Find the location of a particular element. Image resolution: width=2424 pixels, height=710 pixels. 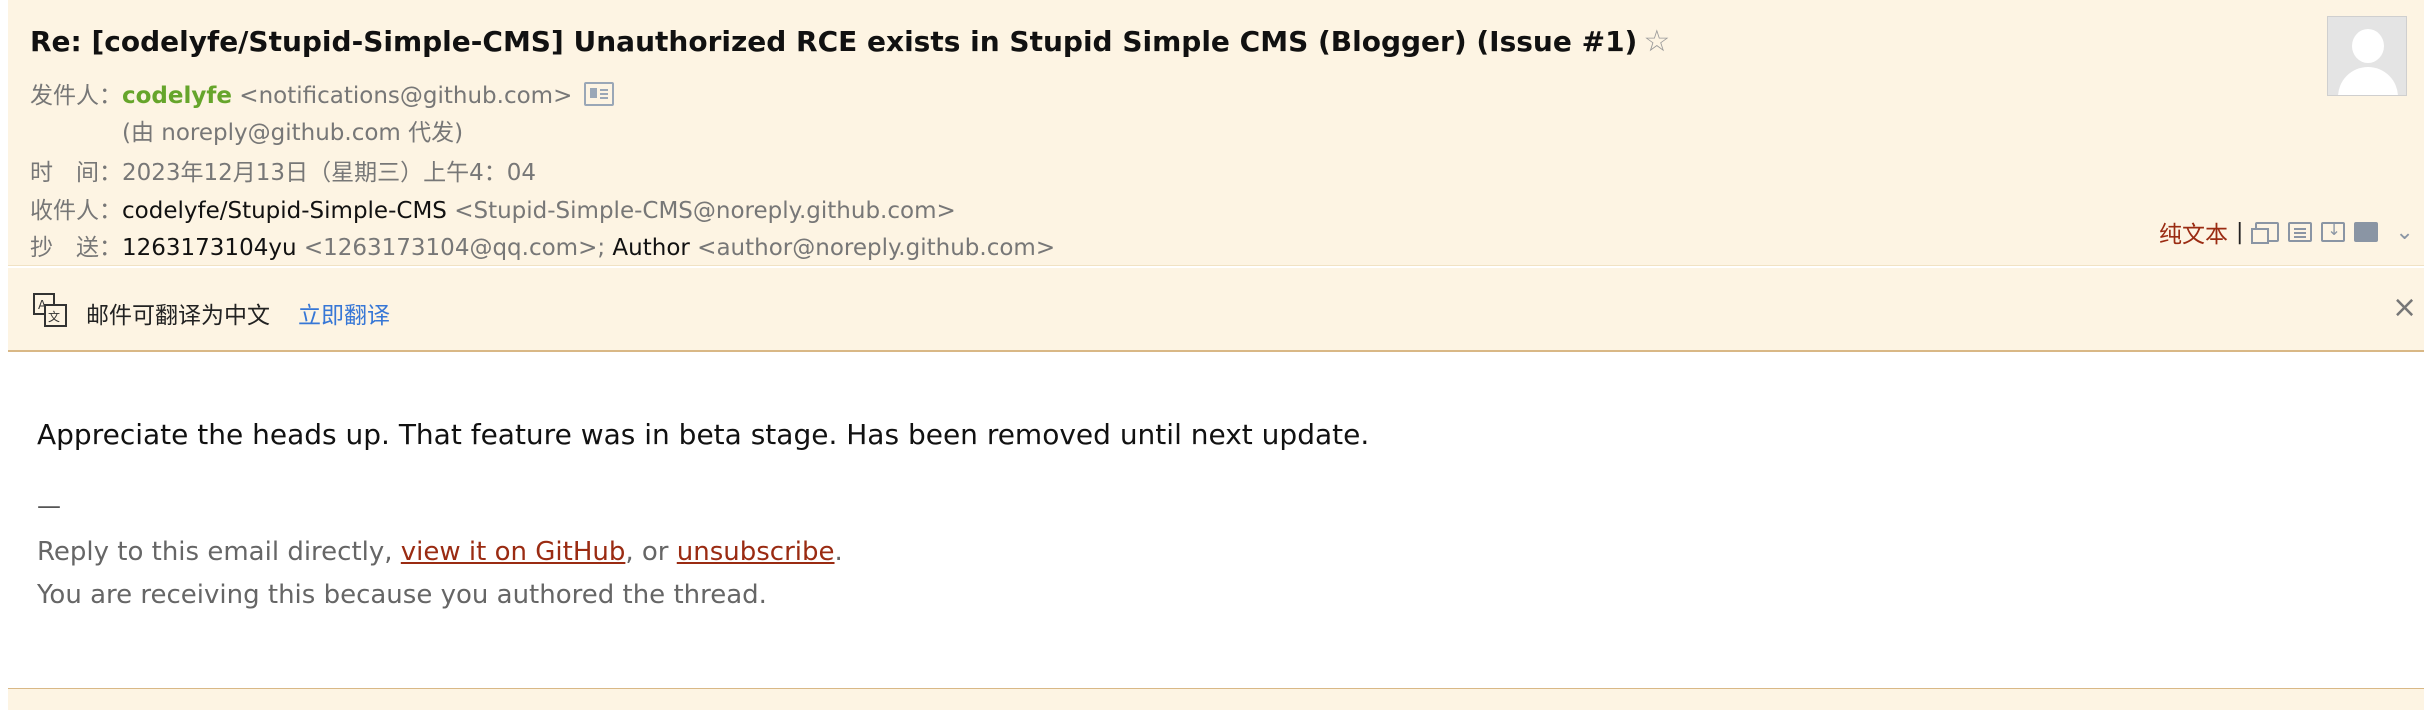

time-row: 时 间：2023年12月13日（星期三）上午4：04 is located at coordinates (283, 170).